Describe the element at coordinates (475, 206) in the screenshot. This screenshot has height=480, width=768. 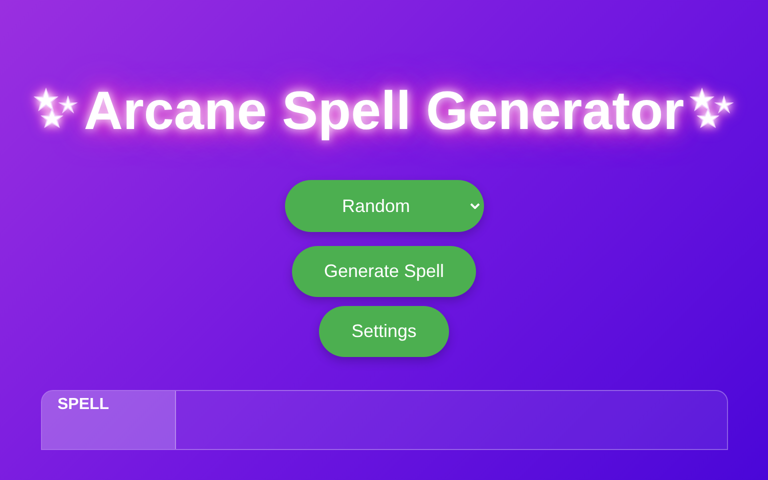
I see `chevron-icon` at that location.